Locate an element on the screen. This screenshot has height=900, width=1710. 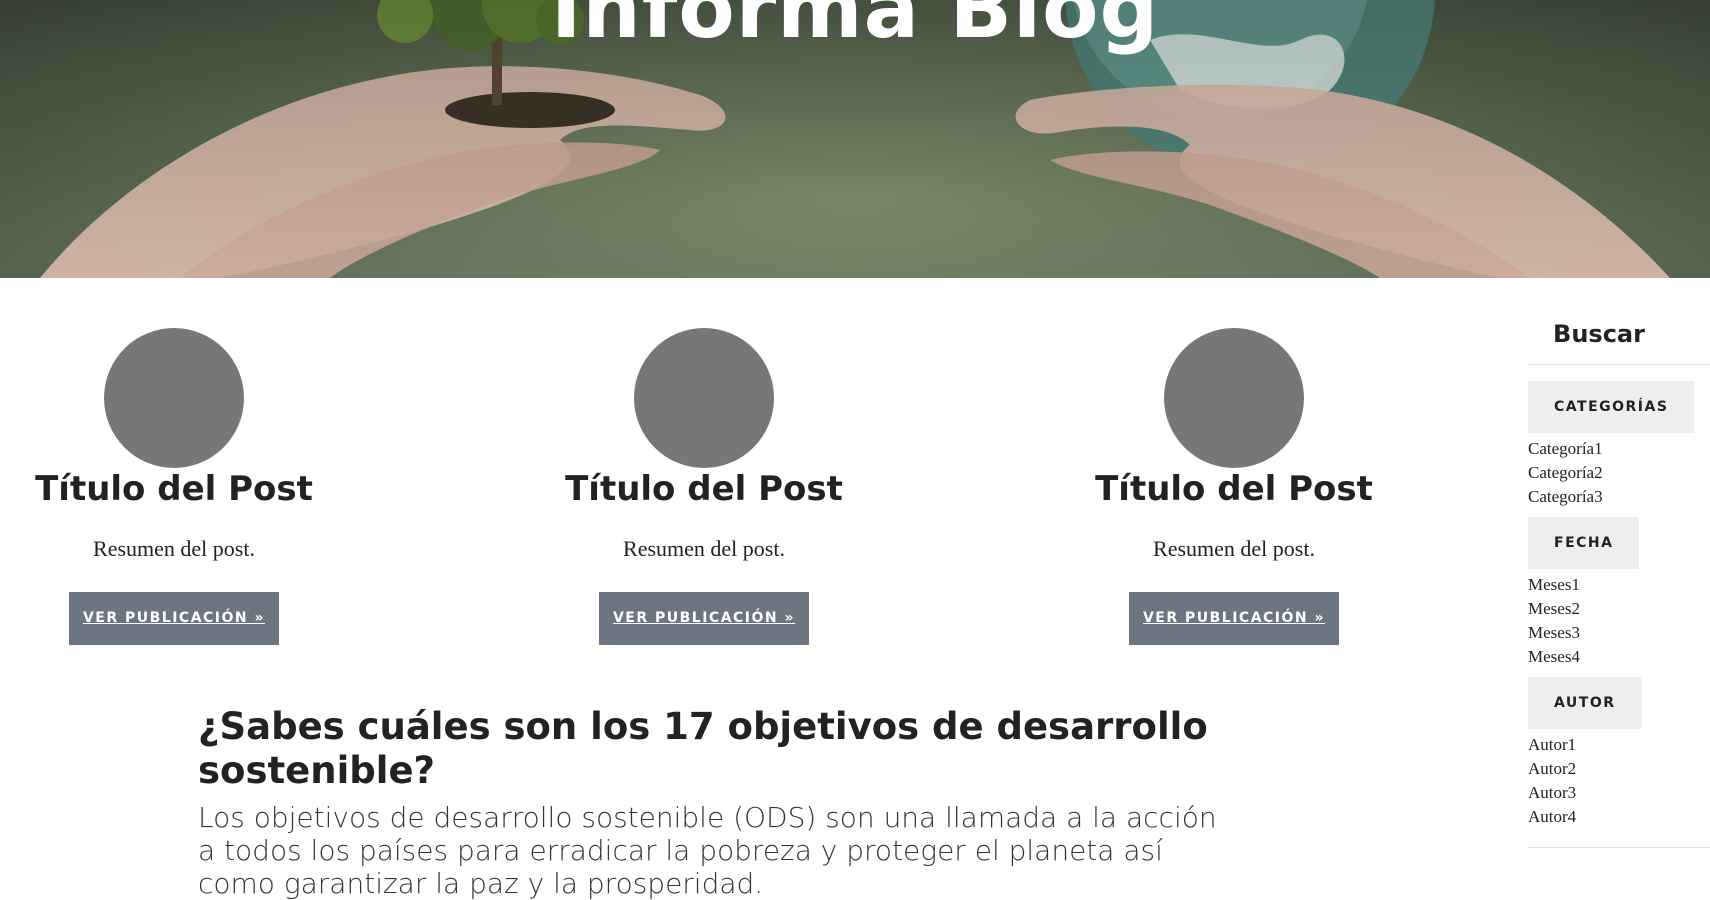
date-list: Meses1 Meses2 Meses3 Meses4 is located at coordinates (1619, 621).